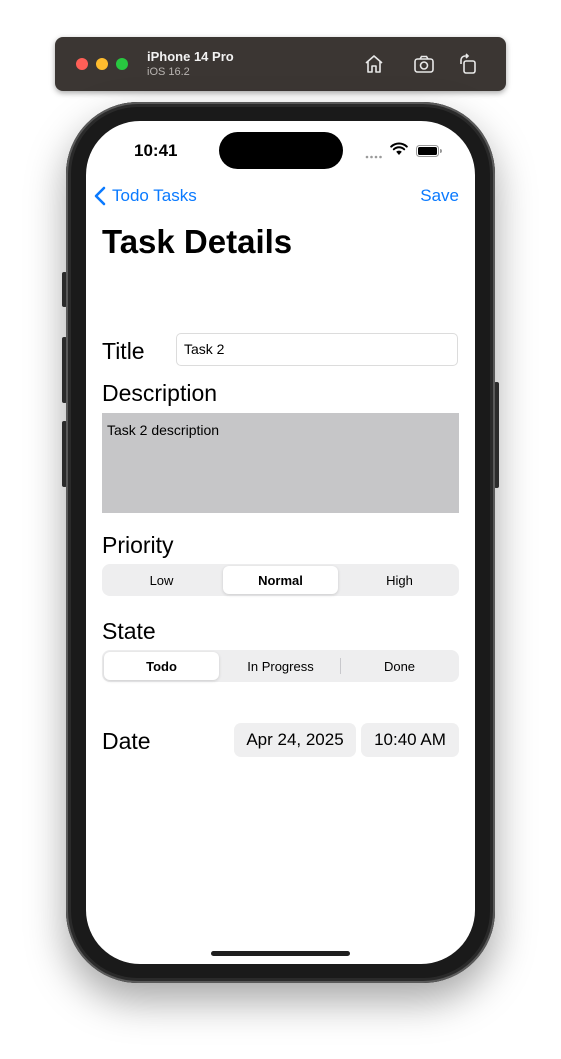 Image resolution: width=561 pixels, height=1059 pixels. I want to click on description-label: Description, so click(160, 393).